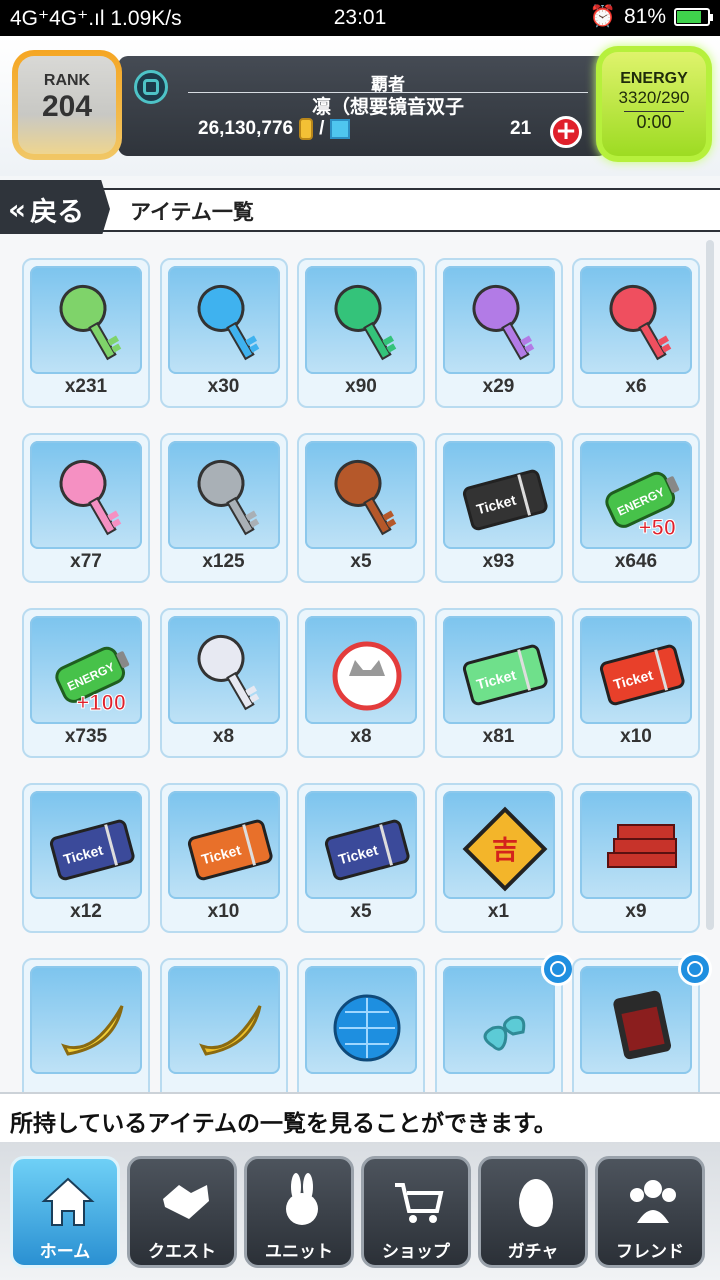 This screenshot has height=1280, width=720. Describe the element at coordinates (498, 561) in the screenshot. I see `item-count: x93` at that location.